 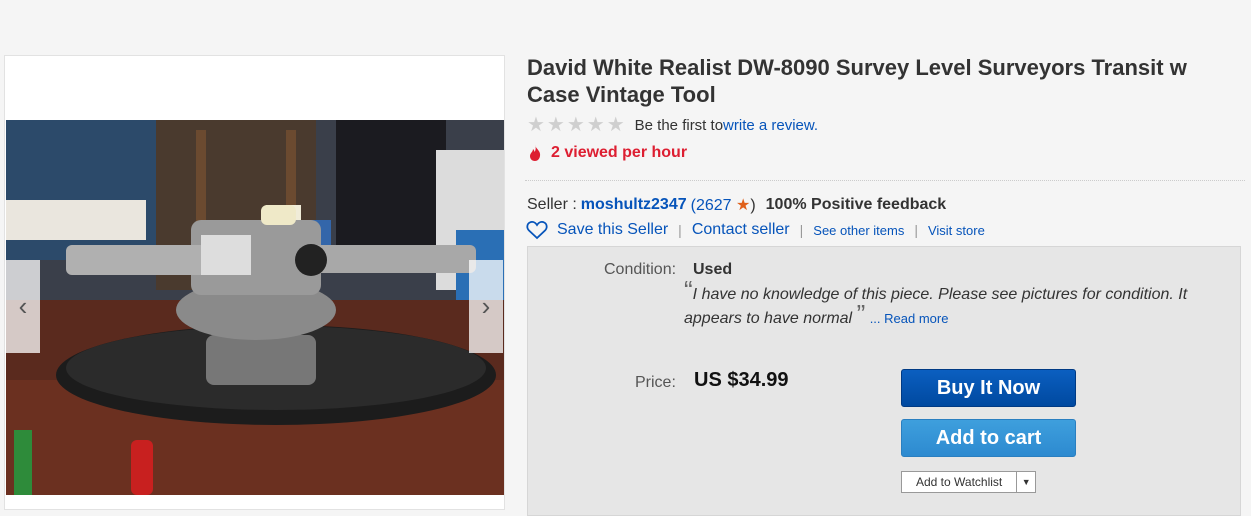 I want to click on watchlist-dropdown-button: ▼, so click(x=1026, y=482).